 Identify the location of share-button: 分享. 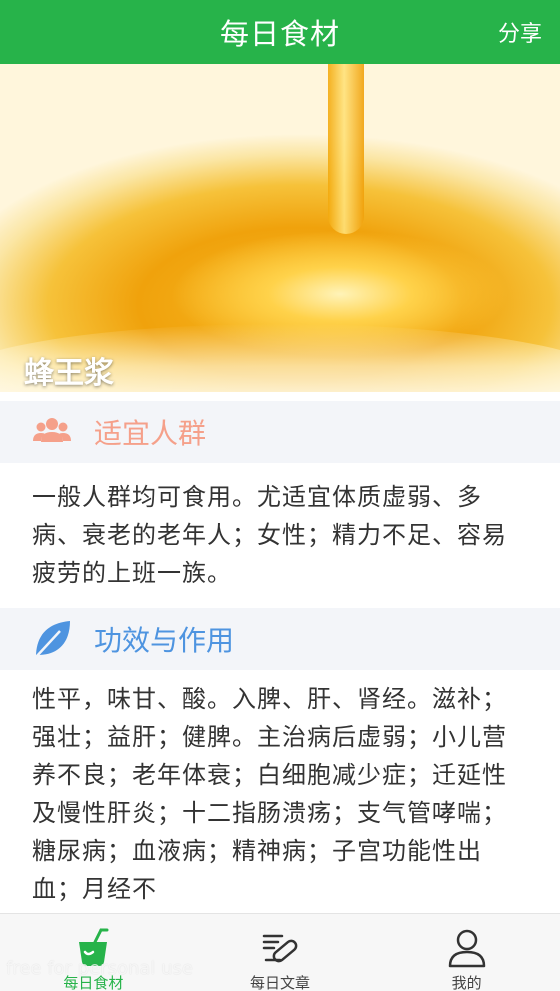
(520, 32).